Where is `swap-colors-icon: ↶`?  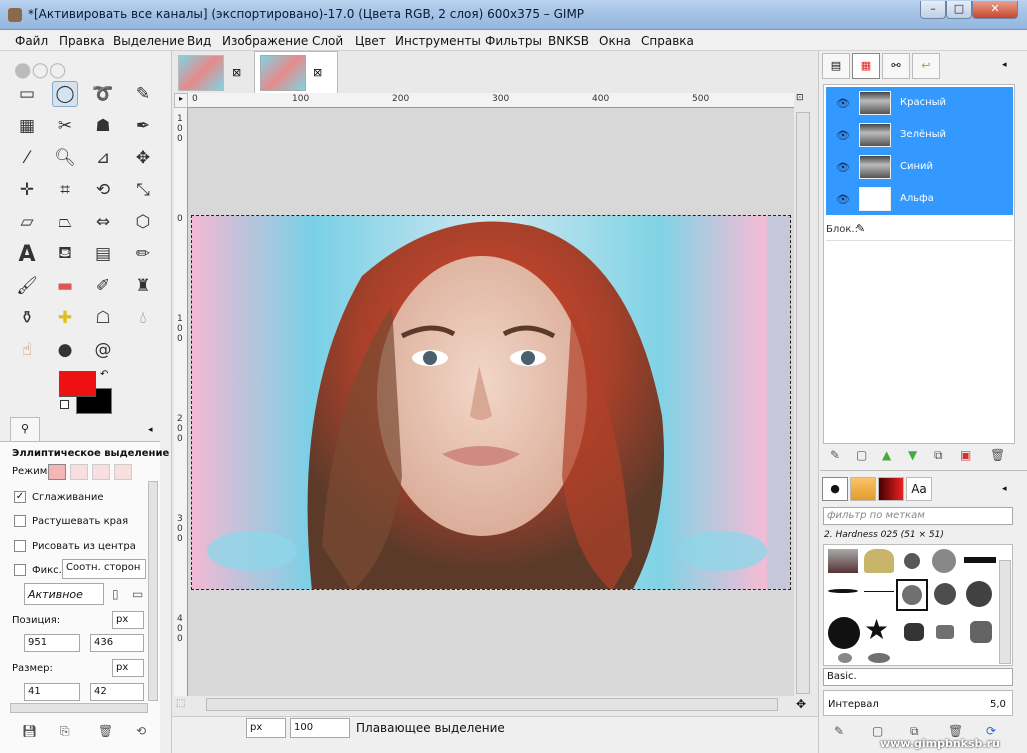 swap-colors-icon: ↶ is located at coordinates (104, 374).